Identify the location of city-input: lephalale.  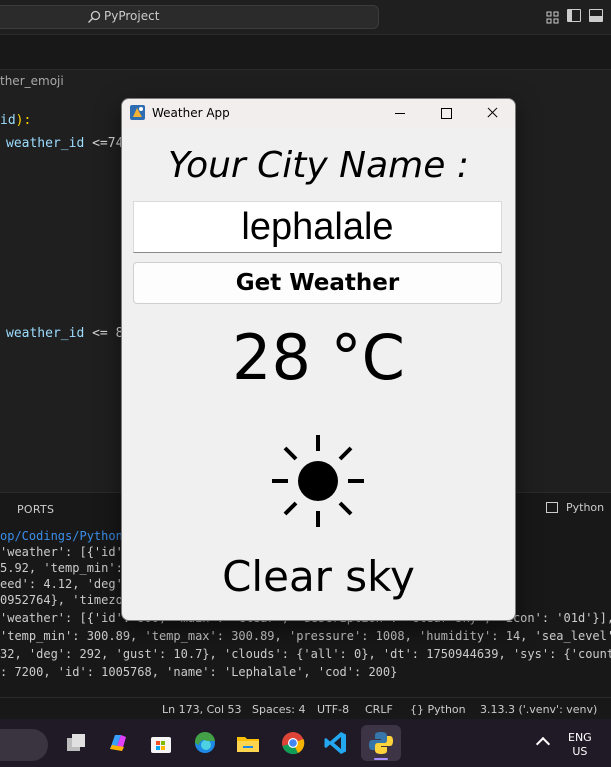
(317, 227).